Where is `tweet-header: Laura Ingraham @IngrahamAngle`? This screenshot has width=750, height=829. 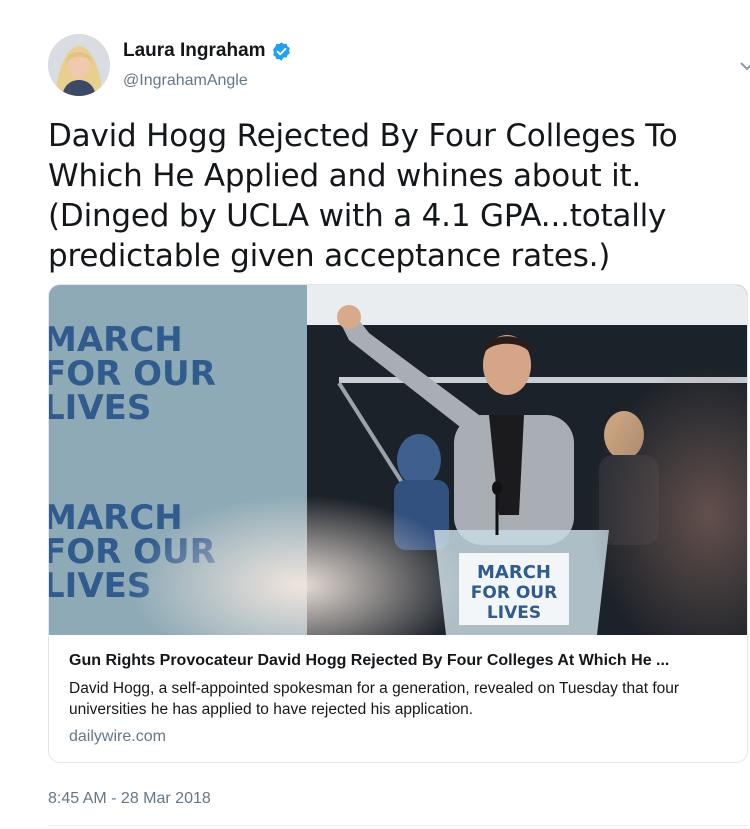 tweet-header: Laura Ingraham @IngrahamAngle is located at coordinates (399, 65).